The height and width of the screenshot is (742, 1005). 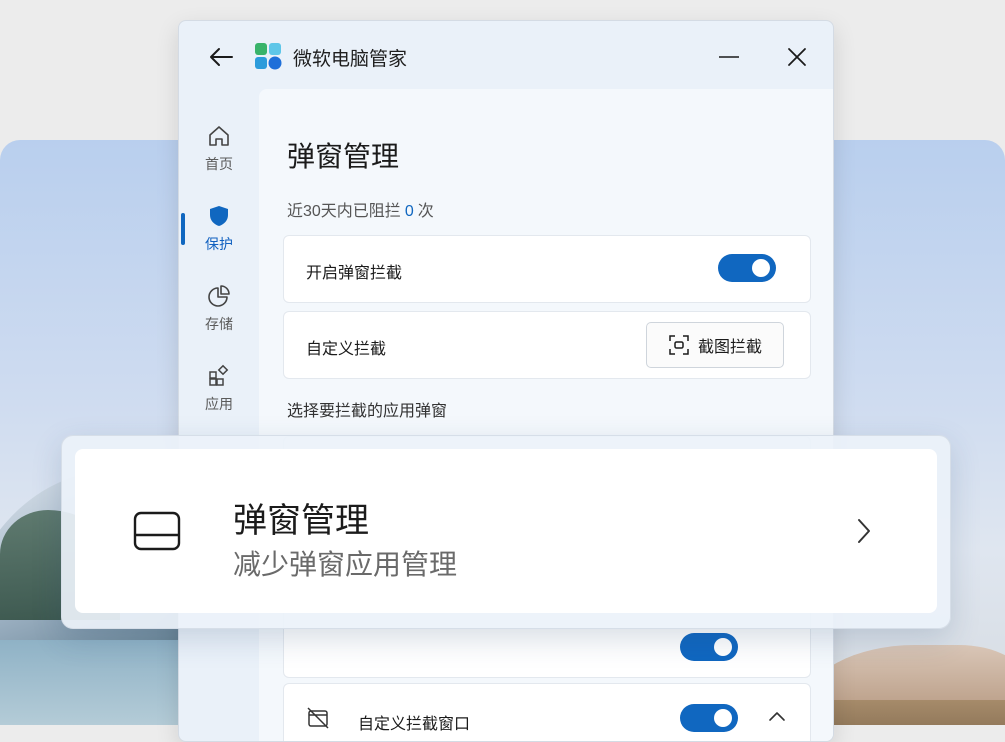 What do you see at coordinates (777, 716) in the screenshot?
I see `chevron-up-icon` at bounding box center [777, 716].